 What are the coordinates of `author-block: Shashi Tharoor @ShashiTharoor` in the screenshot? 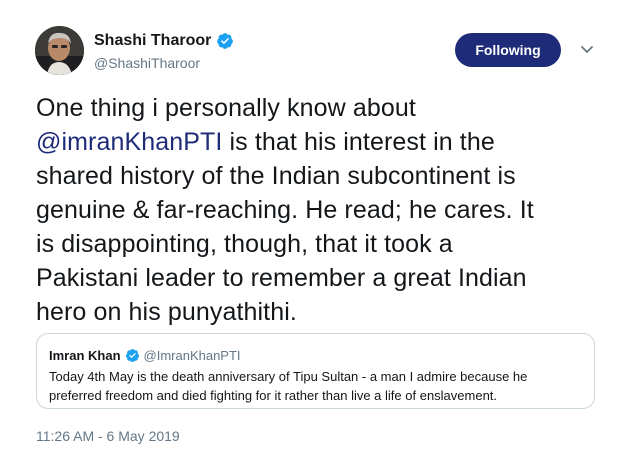 It's located at (164, 51).